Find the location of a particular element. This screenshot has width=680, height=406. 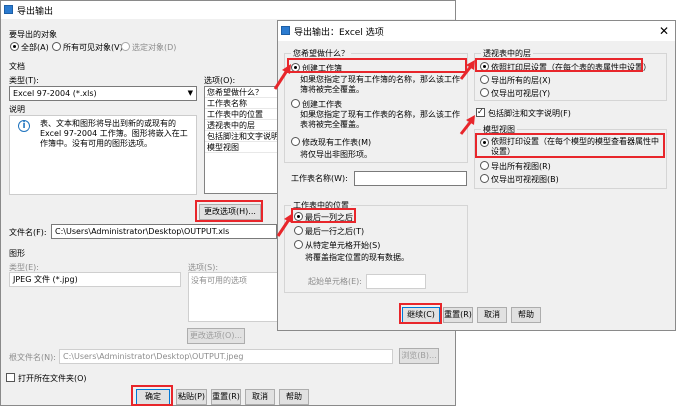

selected-label: 选定对象(D) is located at coordinates (154, 47).